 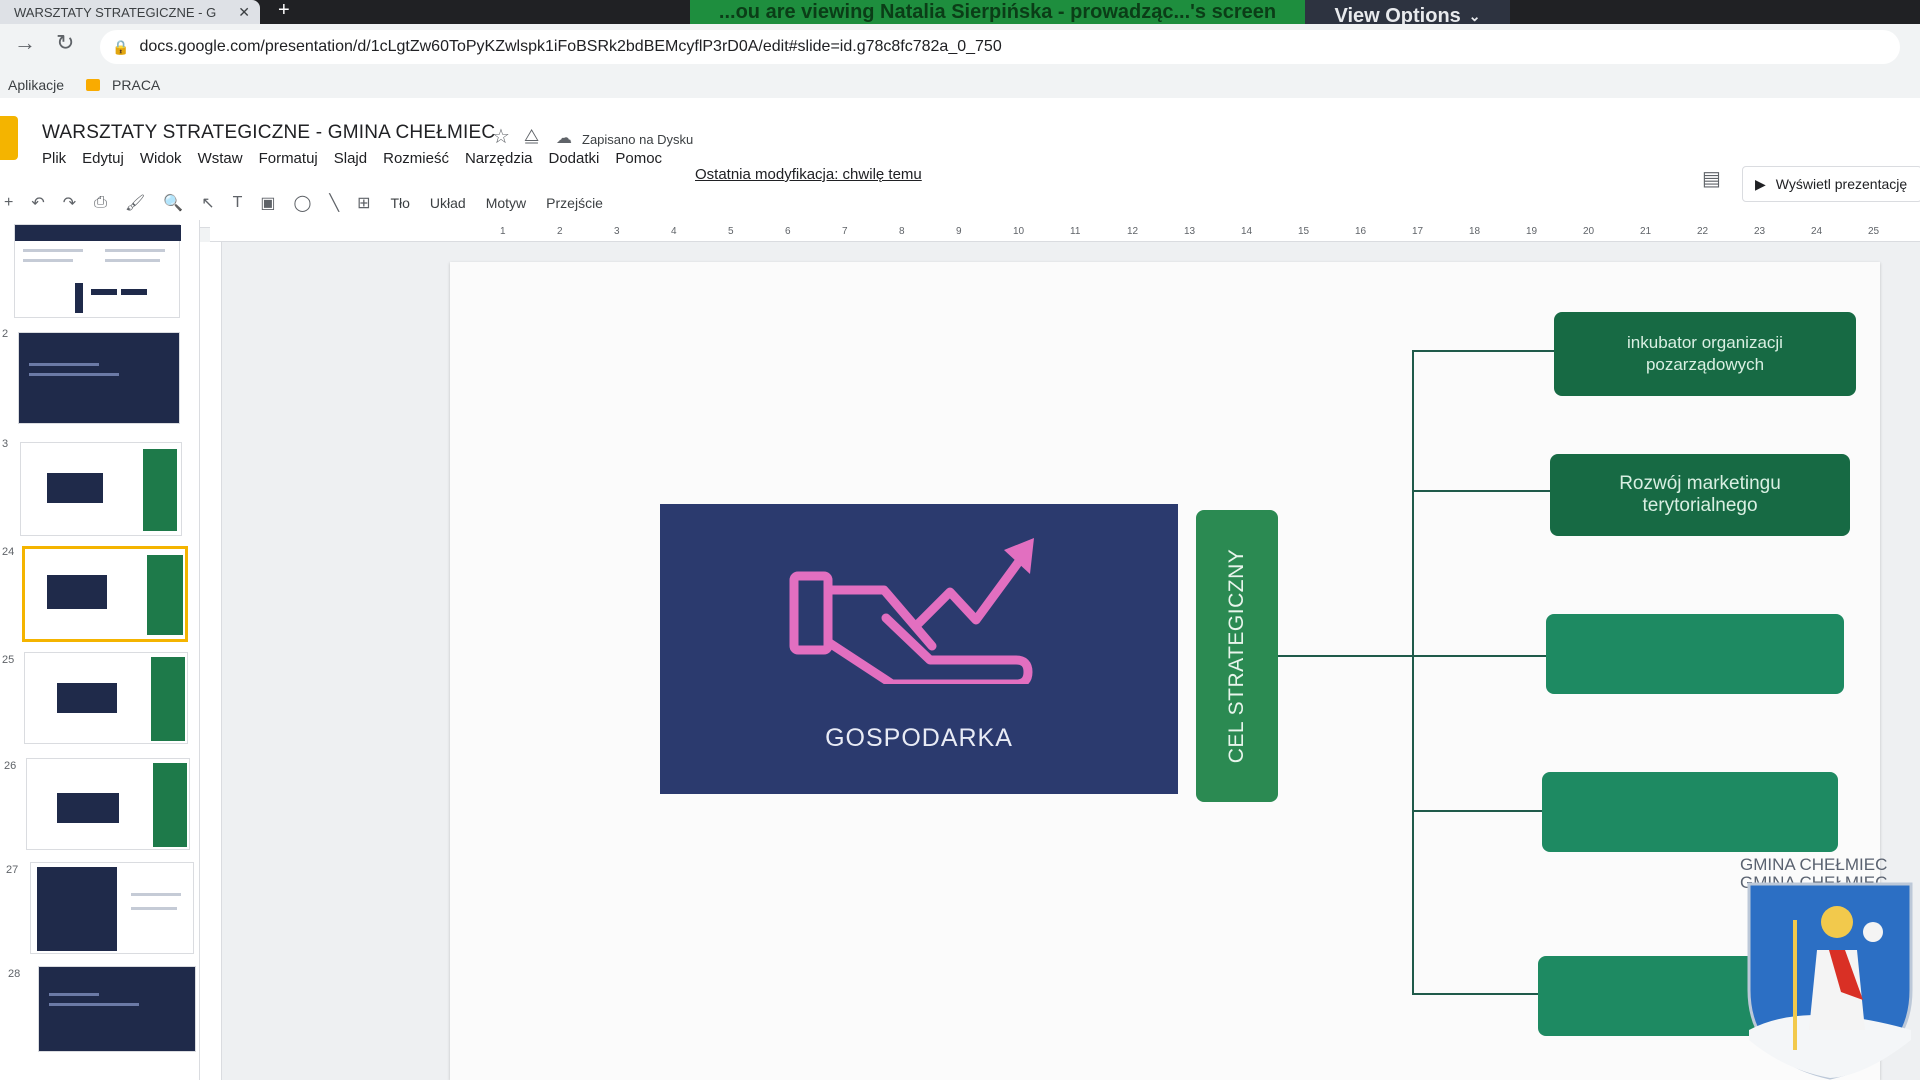 What do you see at coordinates (1361, 231) in the screenshot?
I see `ruler-tick-label: 16` at bounding box center [1361, 231].